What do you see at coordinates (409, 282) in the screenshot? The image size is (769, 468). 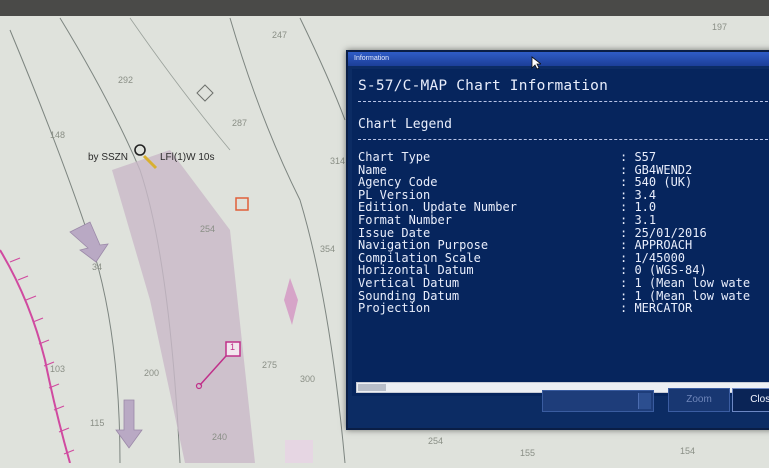 I see `row-label: Vertical Datum` at bounding box center [409, 282].